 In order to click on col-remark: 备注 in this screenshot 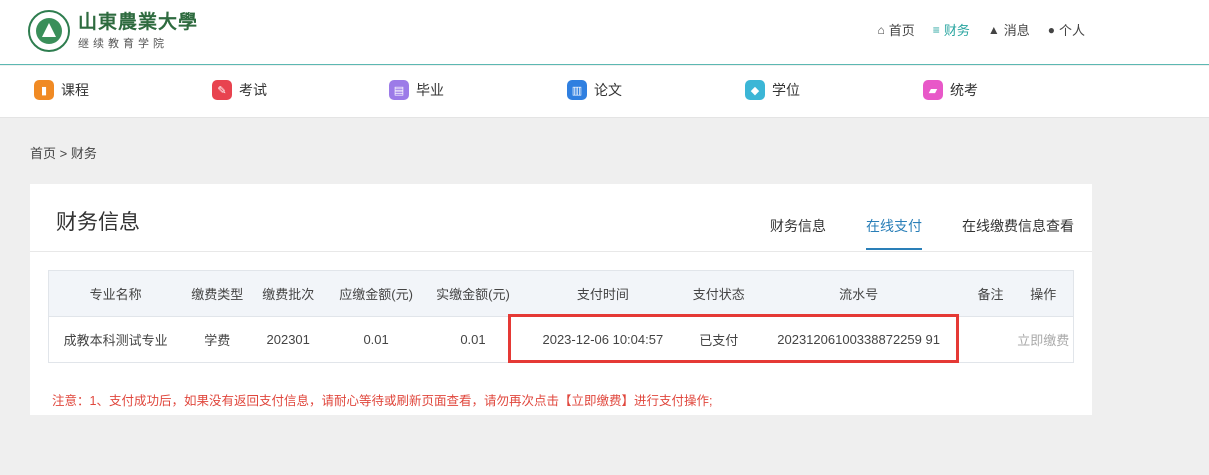, I will do `click(990, 293)`.